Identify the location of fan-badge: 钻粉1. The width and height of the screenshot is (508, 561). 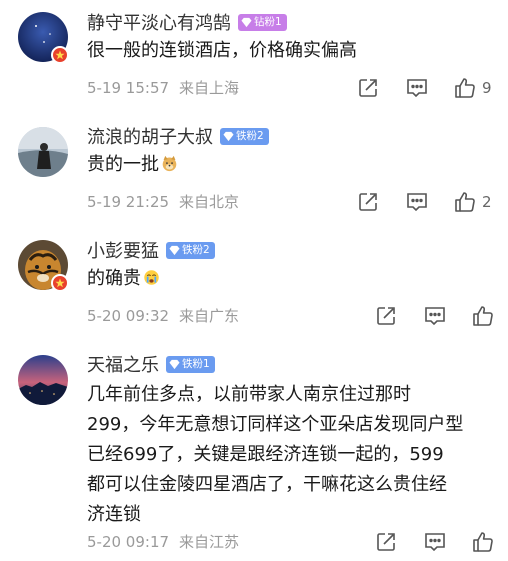
(262, 22).